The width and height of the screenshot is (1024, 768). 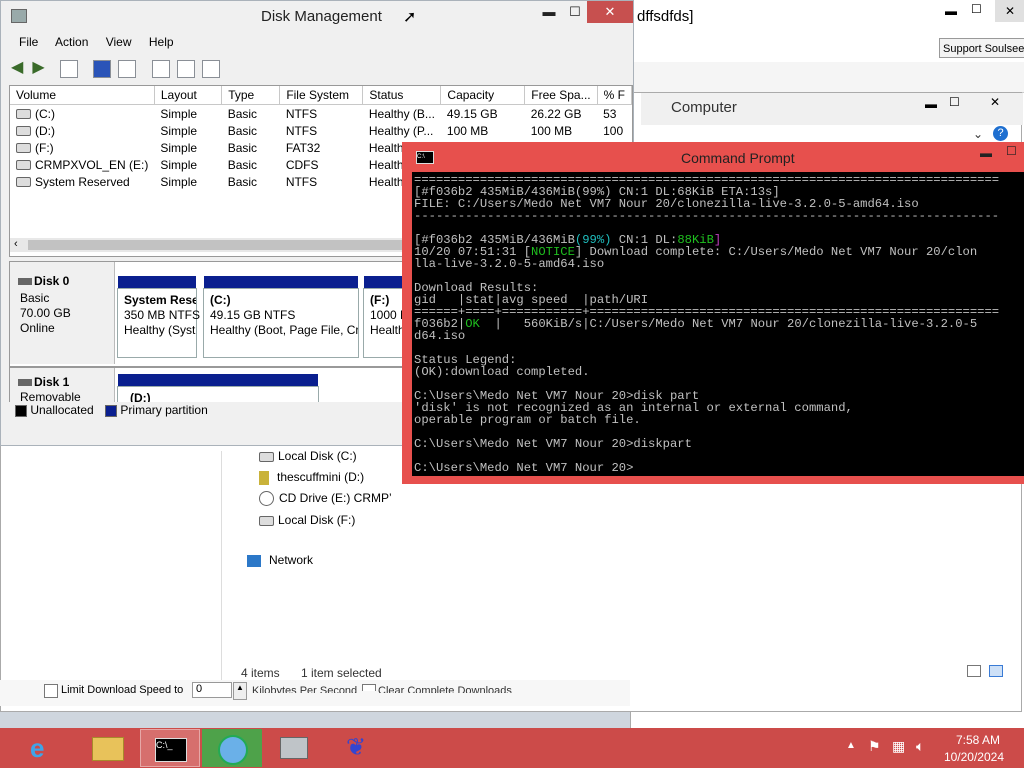 What do you see at coordinates (212, 690) in the screenshot?
I see `limit-speed-input: 0` at bounding box center [212, 690].